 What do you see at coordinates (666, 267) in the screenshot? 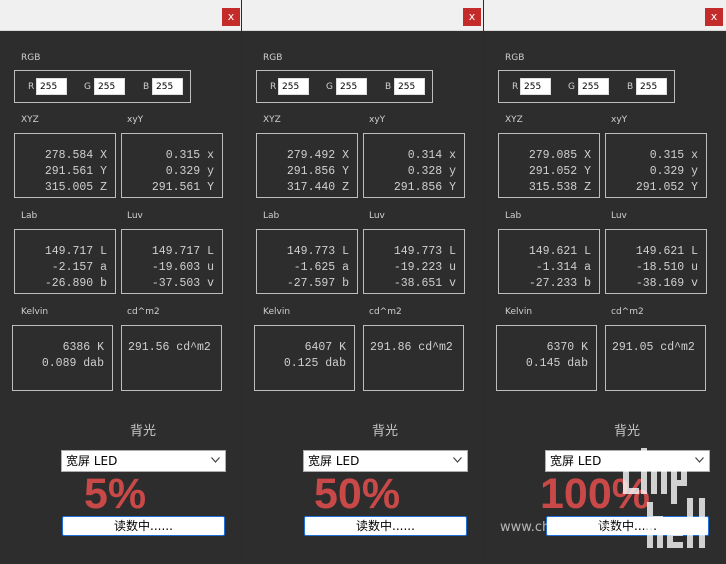
I see `luv-u: -18.510 u` at bounding box center [666, 267].